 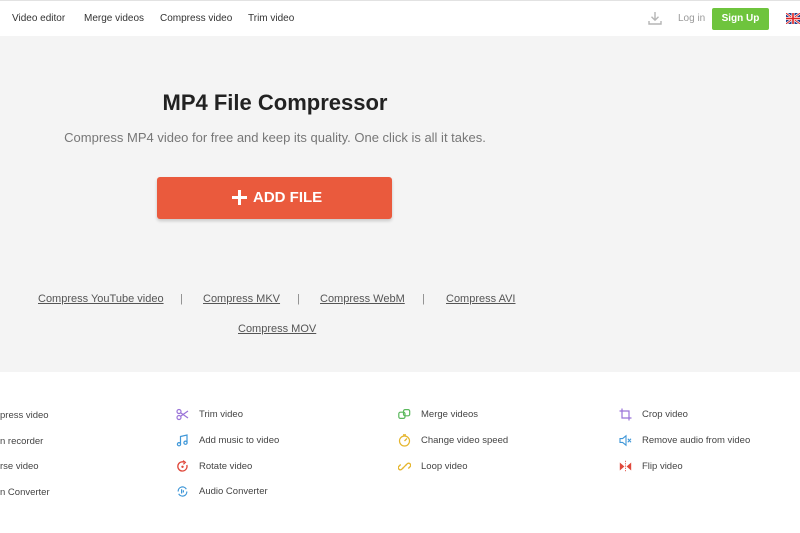 I want to click on tool-label: Flip video, so click(x=662, y=466).